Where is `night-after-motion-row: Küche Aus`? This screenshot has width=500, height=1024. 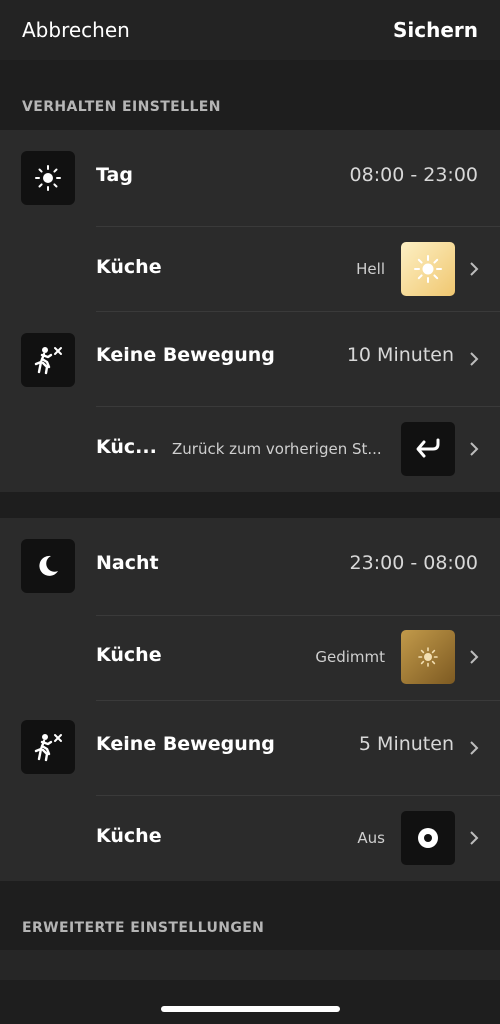 night-after-motion-row: Küche Aus is located at coordinates (250, 838).